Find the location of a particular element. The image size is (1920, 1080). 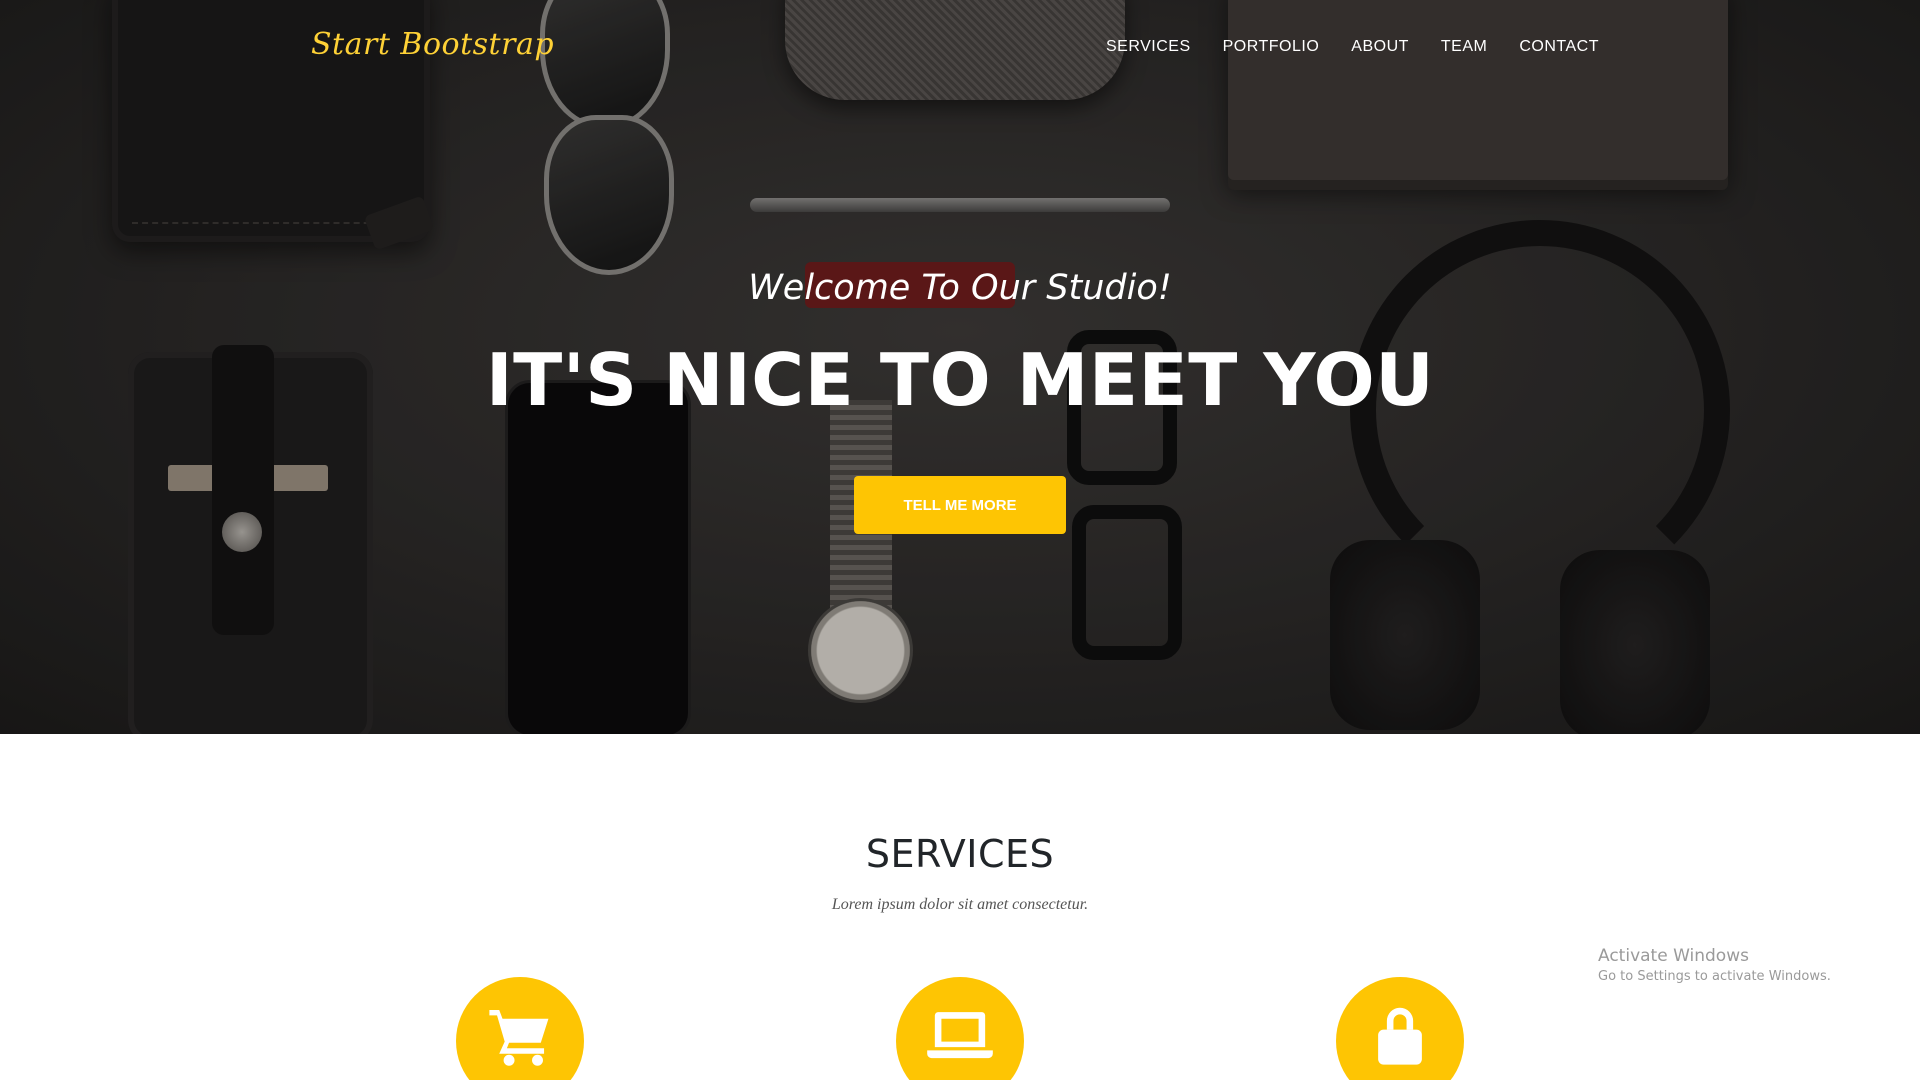

lock-icon is located at coordinates (1400, 1028).